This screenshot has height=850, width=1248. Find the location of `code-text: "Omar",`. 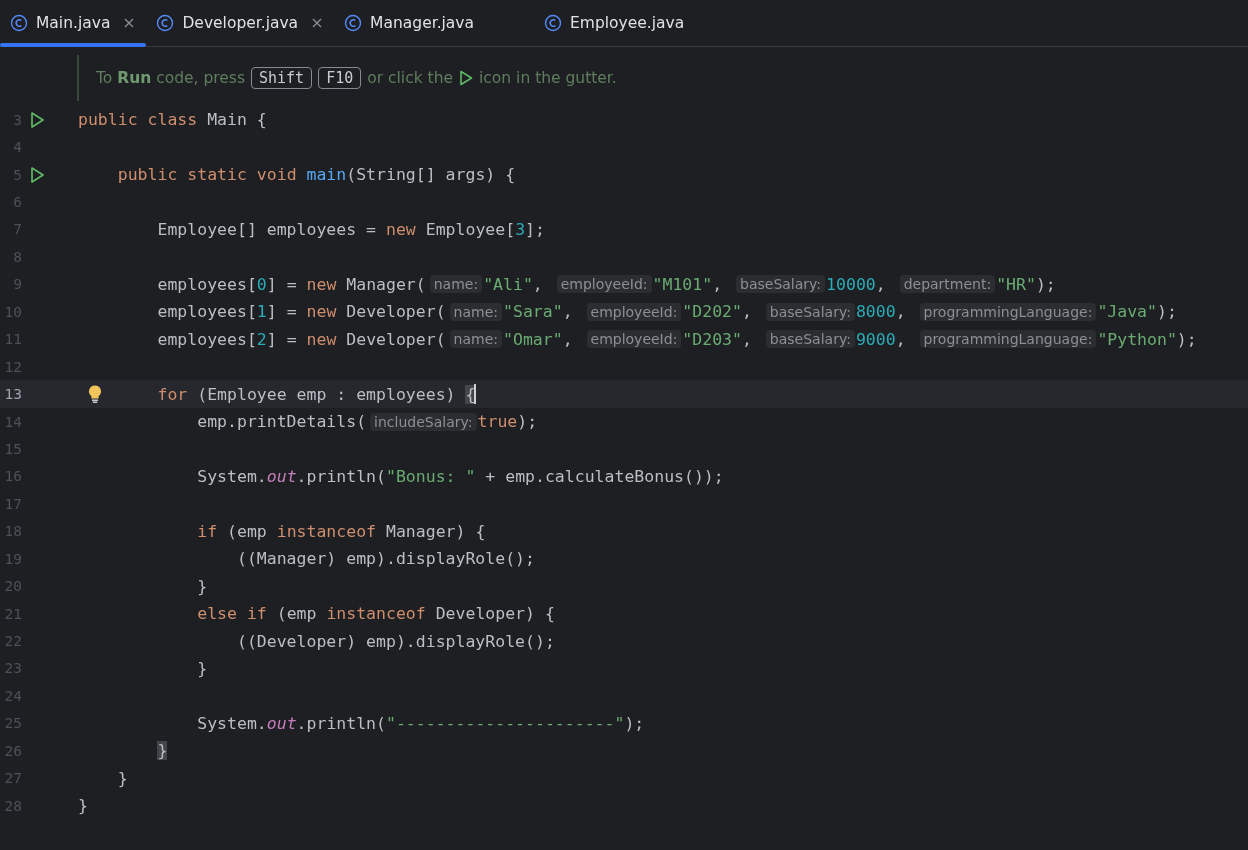

code-text: "Omar", is located at coordinates (538, 339).